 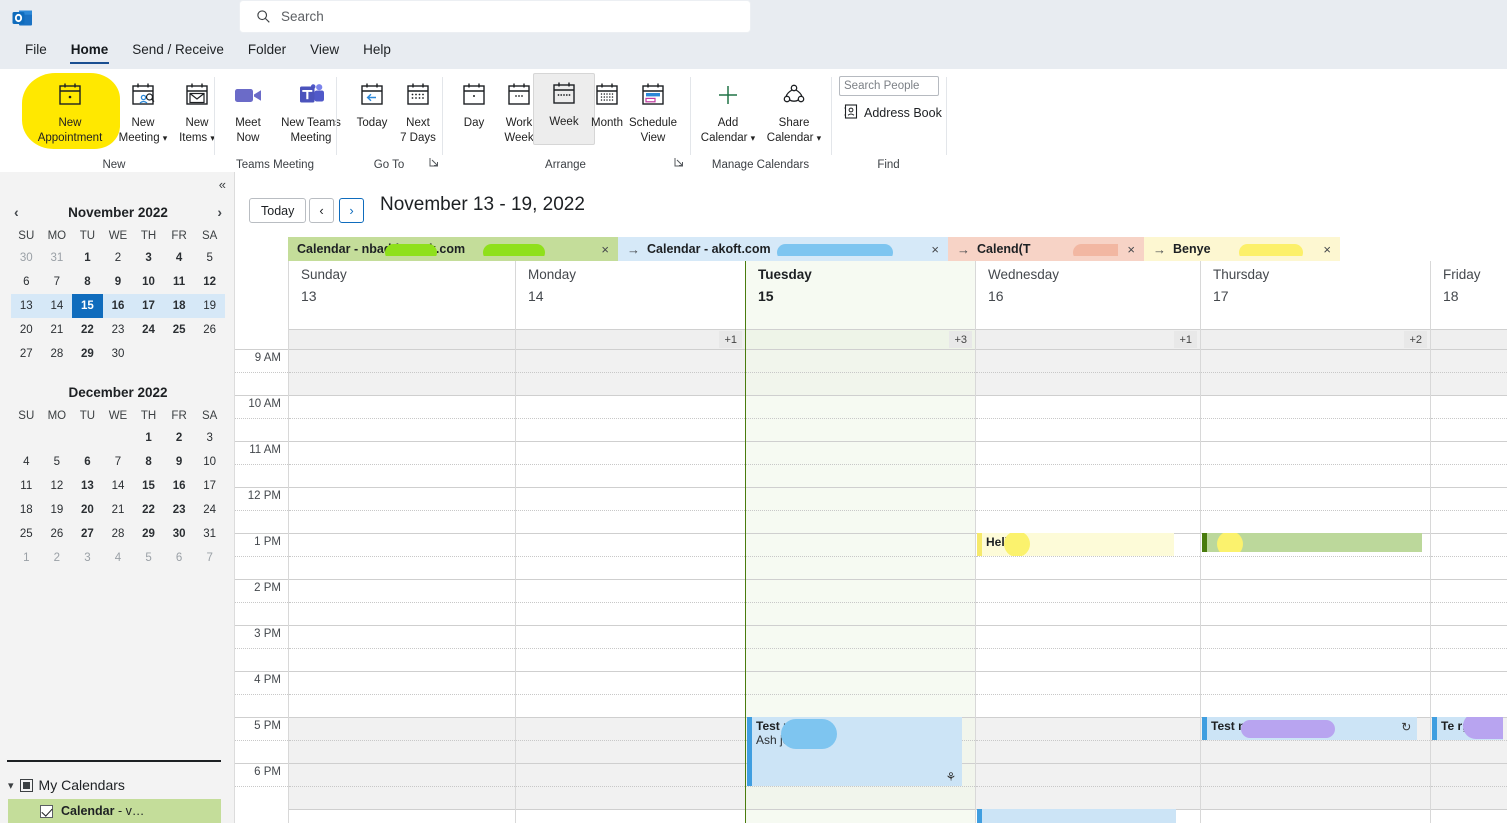 I want to click on calendar-appointment: Test r Ash jo ⚘, so click(x=855, y=751).